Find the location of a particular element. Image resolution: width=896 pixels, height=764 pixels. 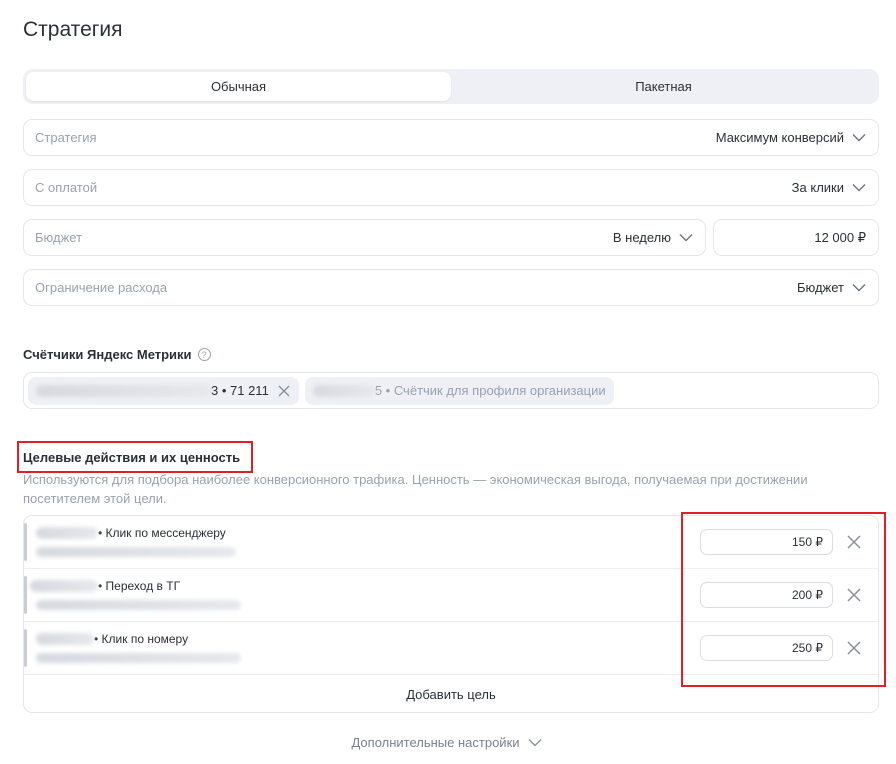

highlight-box-goals-title is located at coordinates (135, 457).